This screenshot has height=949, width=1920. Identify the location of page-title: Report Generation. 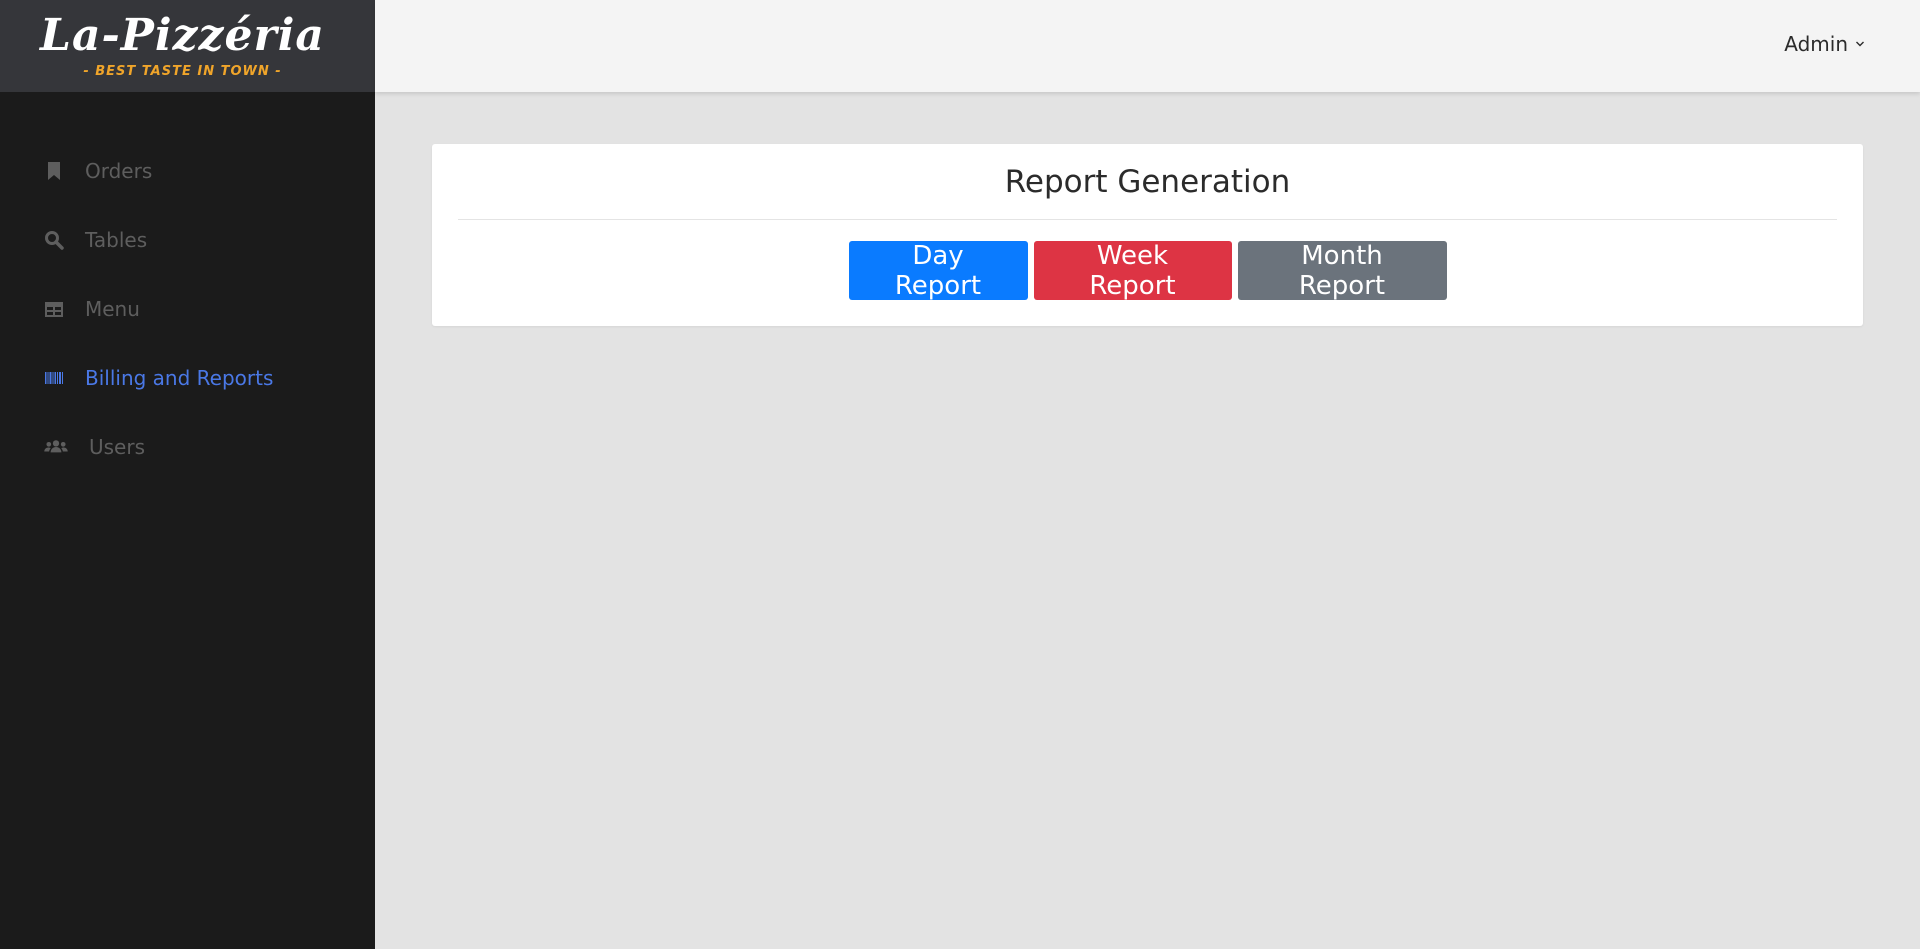
(1147, 182).